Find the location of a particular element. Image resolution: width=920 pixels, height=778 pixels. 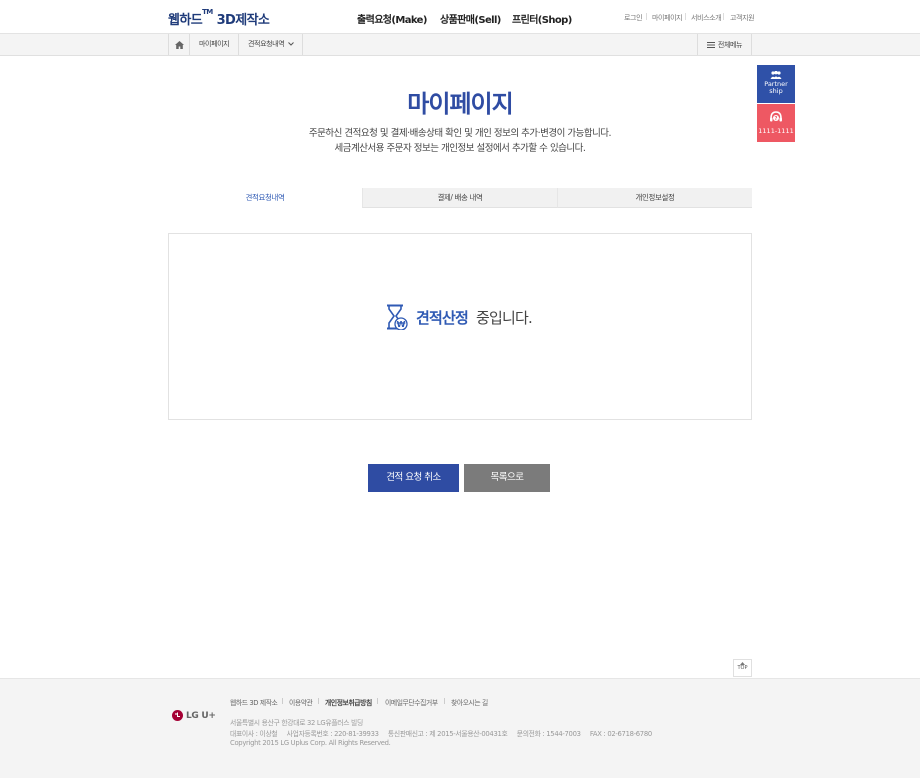

mypage-tabs: 견적요청내역 결제/ 배송 내역 개인정보설정 is located at coordinates (460, 198).